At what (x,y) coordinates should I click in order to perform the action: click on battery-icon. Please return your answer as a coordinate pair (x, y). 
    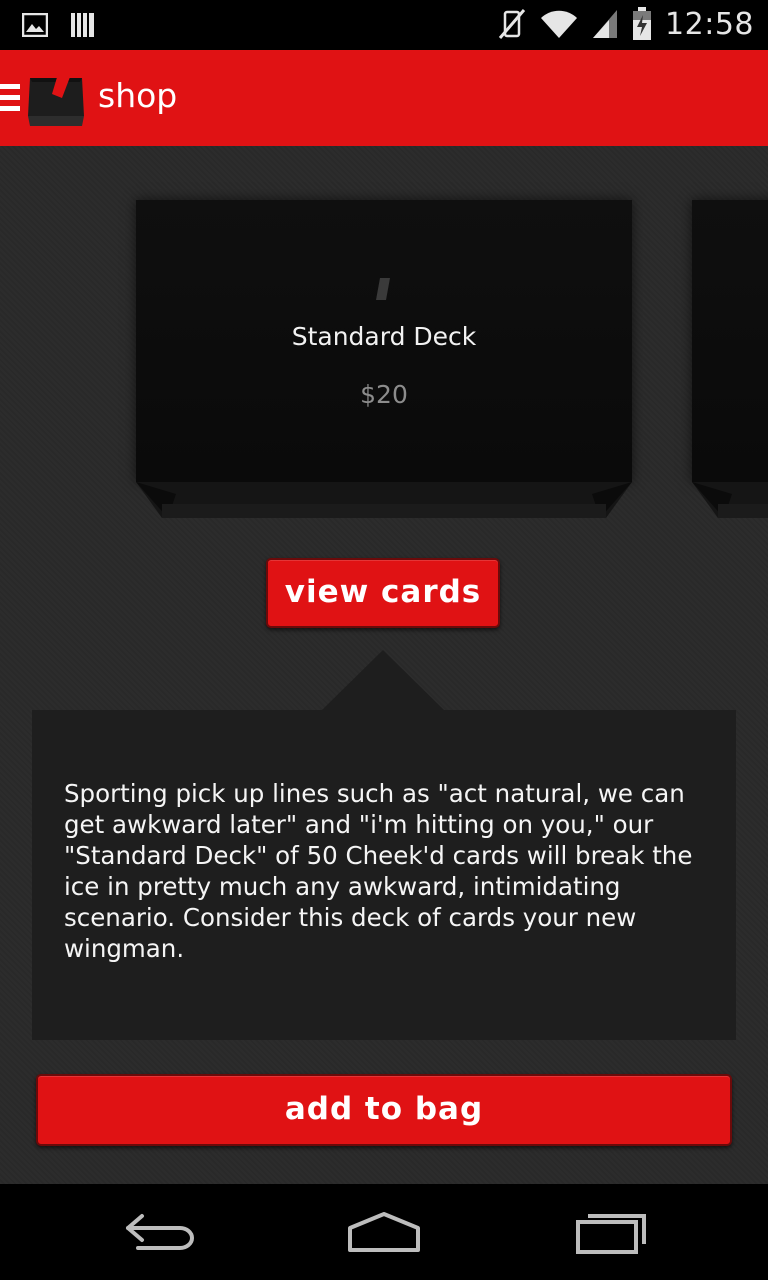
    Looking at the image, I should click on (642, 23).